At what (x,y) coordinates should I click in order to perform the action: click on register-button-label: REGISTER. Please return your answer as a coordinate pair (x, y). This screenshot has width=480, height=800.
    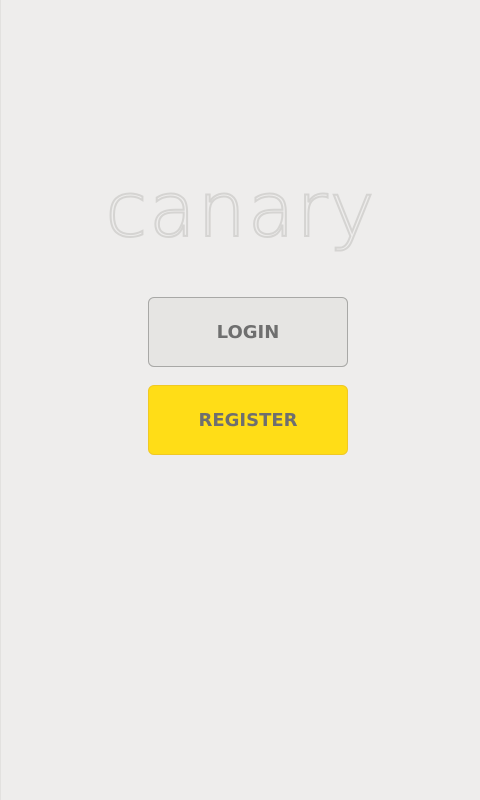
    Looking at the image, I should click on (248, 420).